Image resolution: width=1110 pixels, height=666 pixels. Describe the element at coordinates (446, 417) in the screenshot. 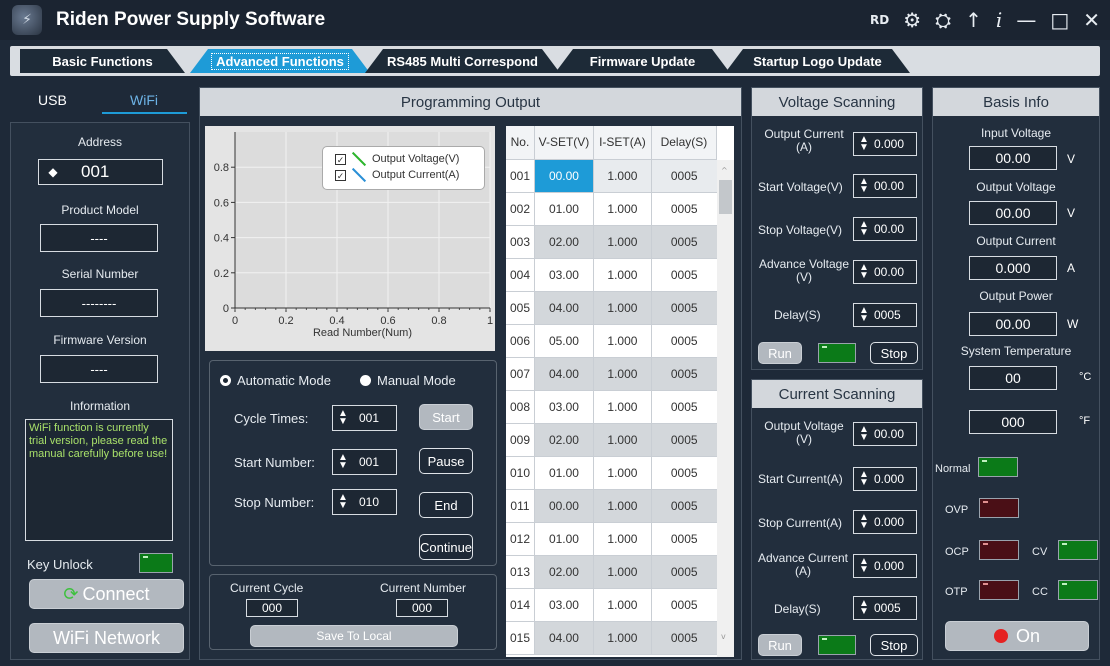

I see `start-button: Start` at that location.